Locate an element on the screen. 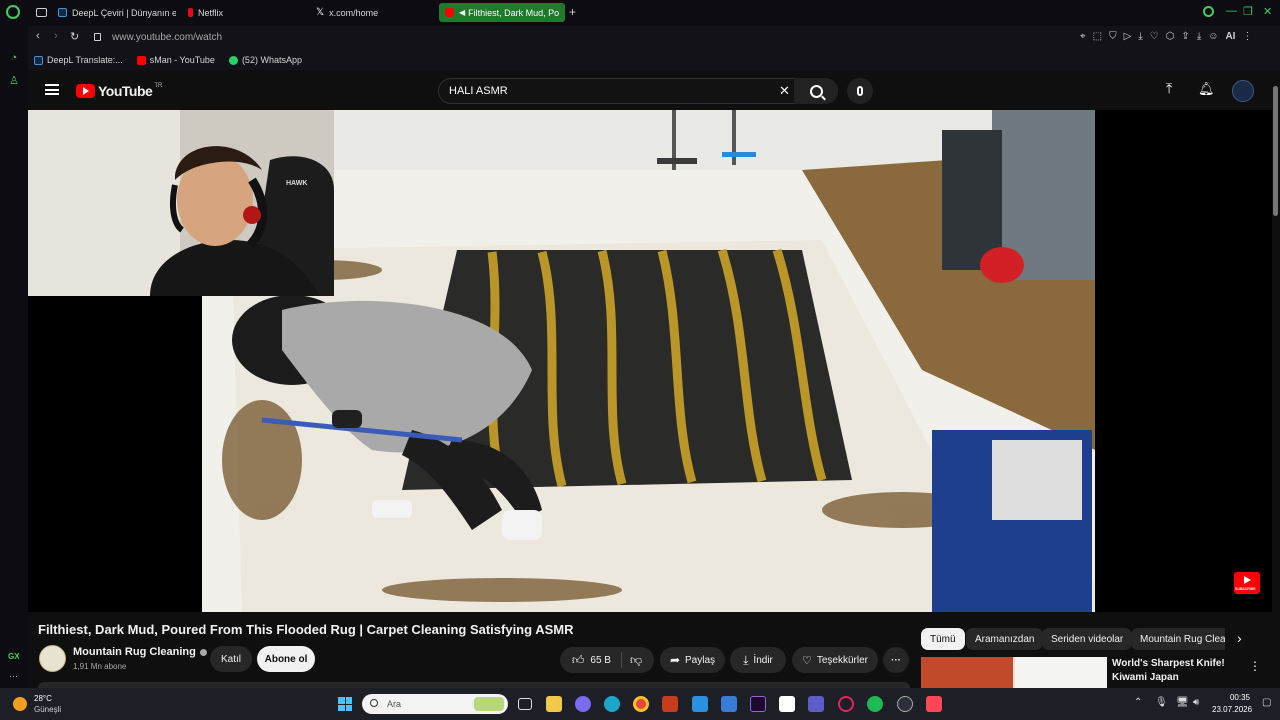 The image size is (1280, 720). more-actions-button: ··· is located at coordinates (896, 660).